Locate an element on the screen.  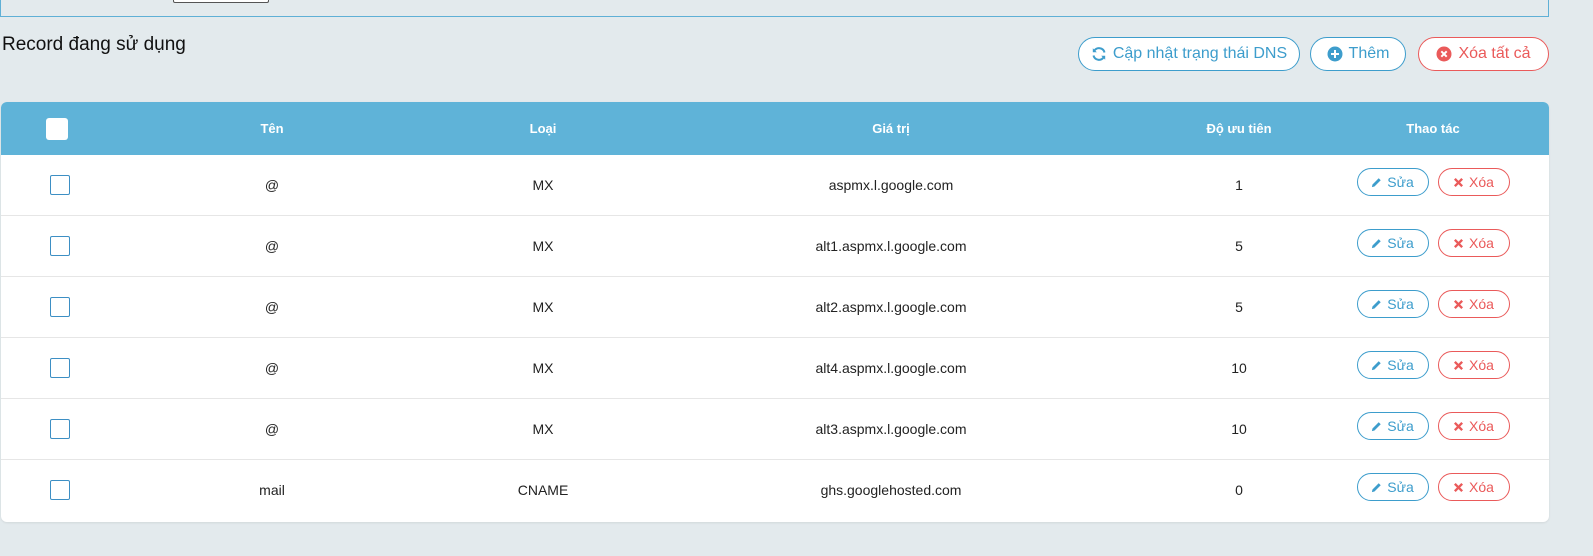
plus-circle-icon is located at coordinates (1335, 54).